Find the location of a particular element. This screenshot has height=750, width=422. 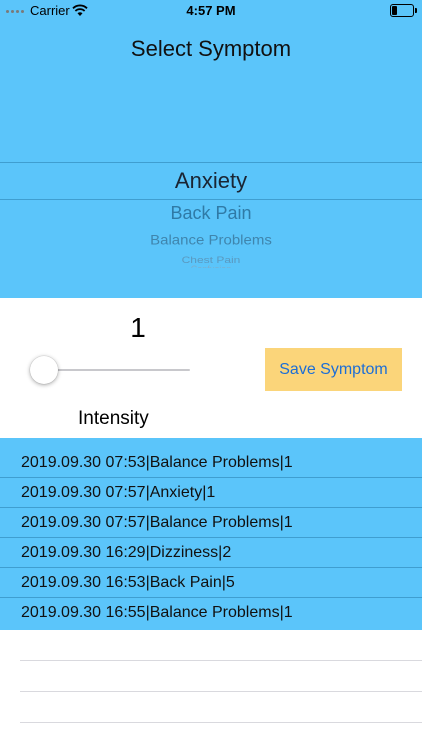

picker-item: Confusion is located at coordinates (211, 266).